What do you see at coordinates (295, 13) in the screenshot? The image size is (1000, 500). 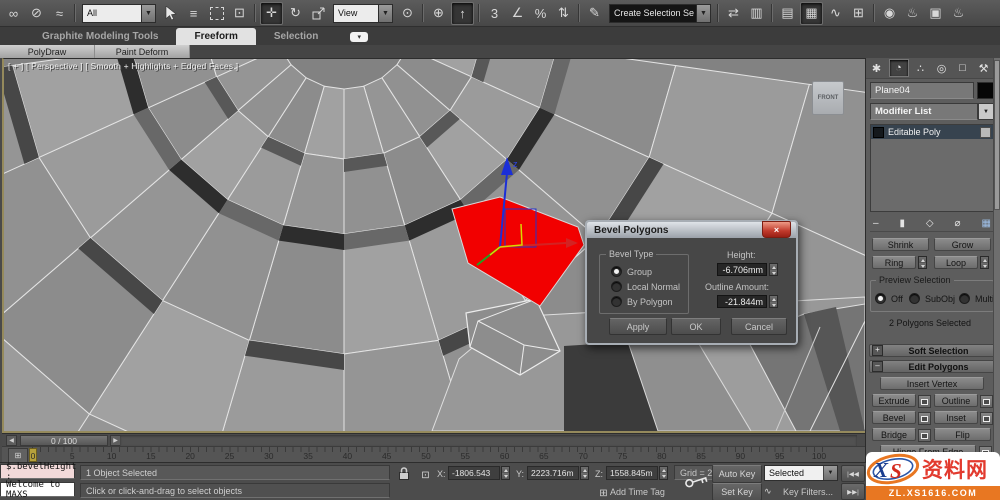 I see `select-and-rotate-icon: ↻` at bounding box center [295, 13].